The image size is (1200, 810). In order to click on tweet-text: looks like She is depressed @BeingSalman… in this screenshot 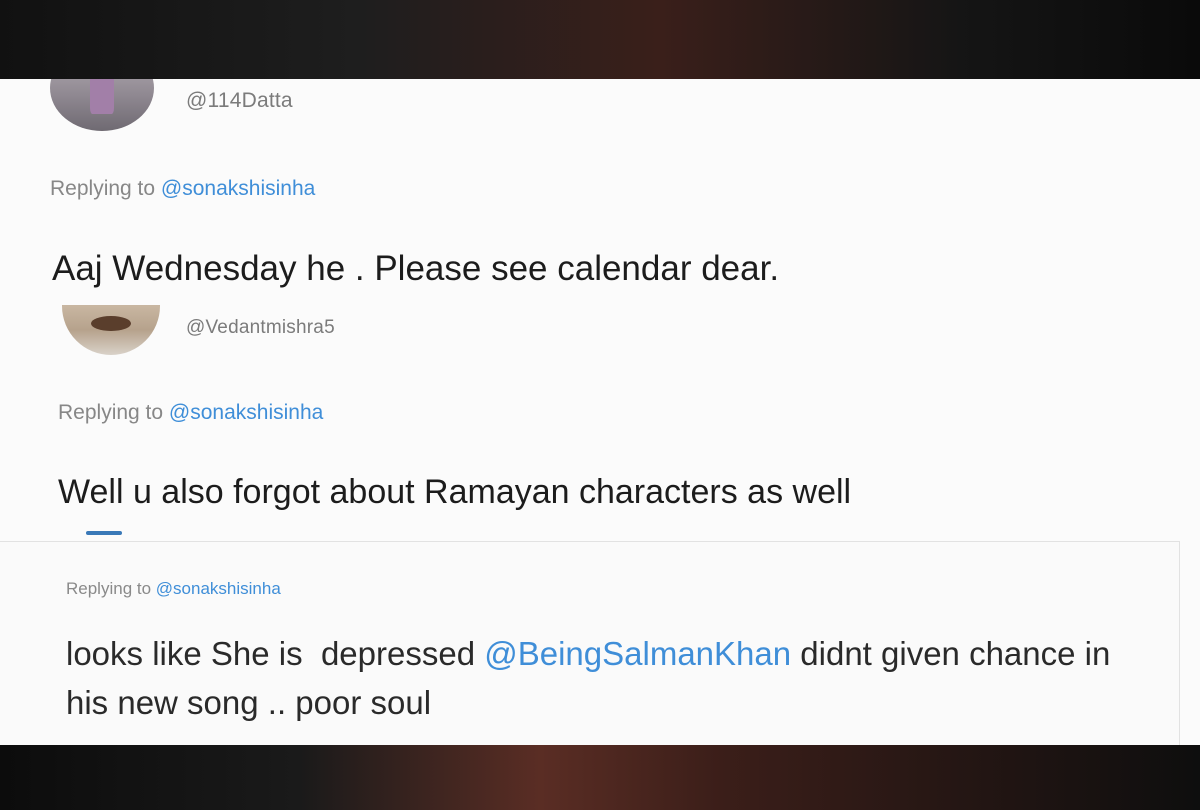, I will do `click(606, 678)`.